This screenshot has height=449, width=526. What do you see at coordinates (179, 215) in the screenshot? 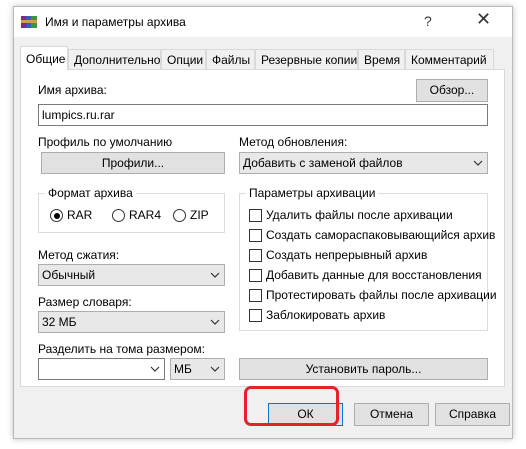
I see `format-zip-radio` at bounding box center [179, 215].